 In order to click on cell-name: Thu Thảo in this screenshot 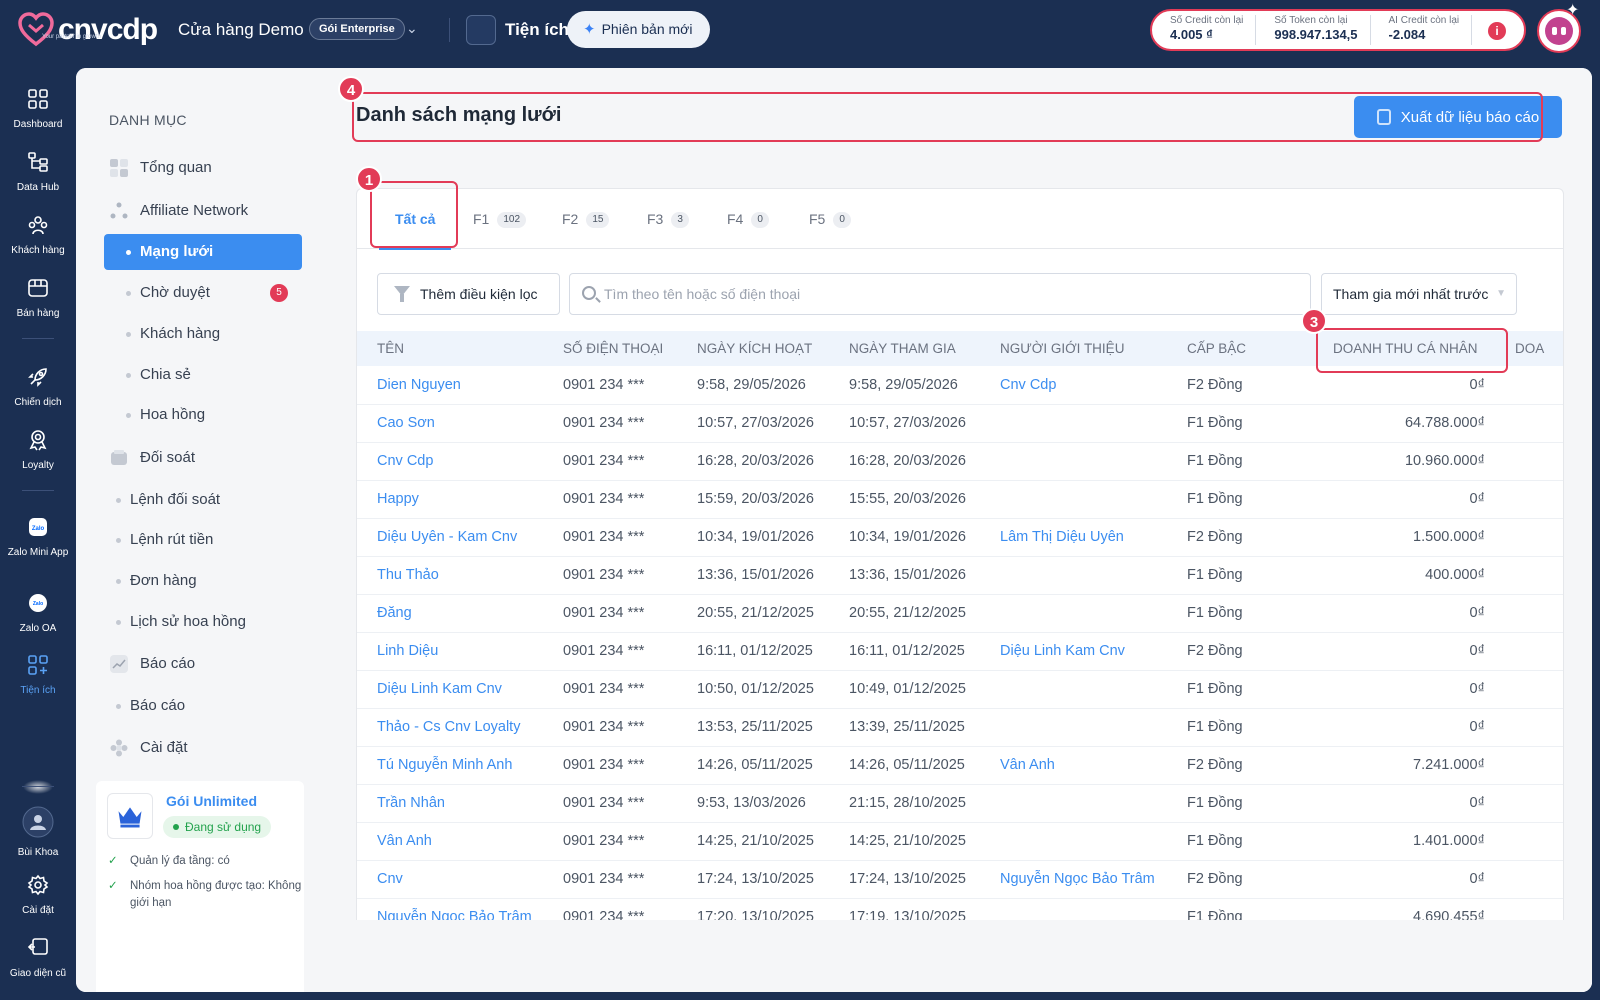, I will do `click(408, 575)`.